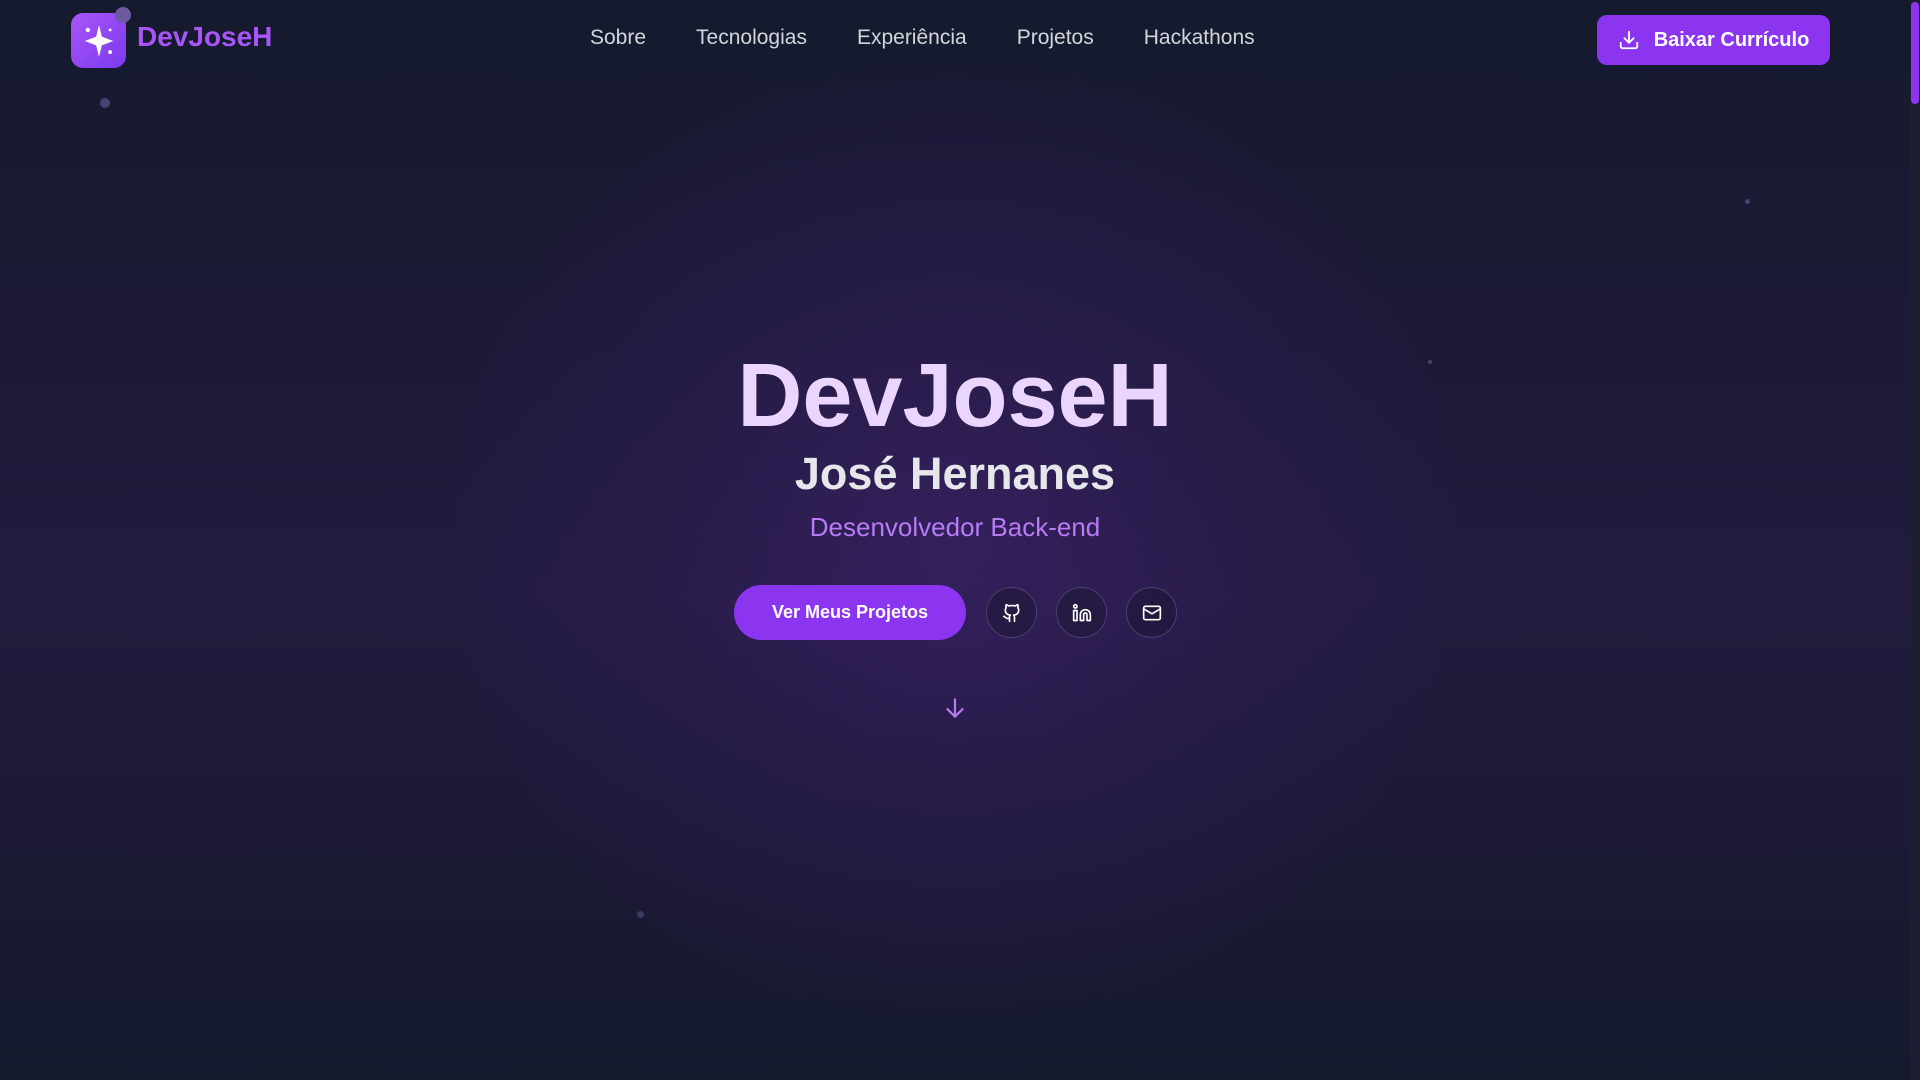 The width and height of the screenshot is (1920, 1080). Describe the element at coordinates (912, 38) in the screenshot. I see `nav-item-experiencia: Experiência` at that location.